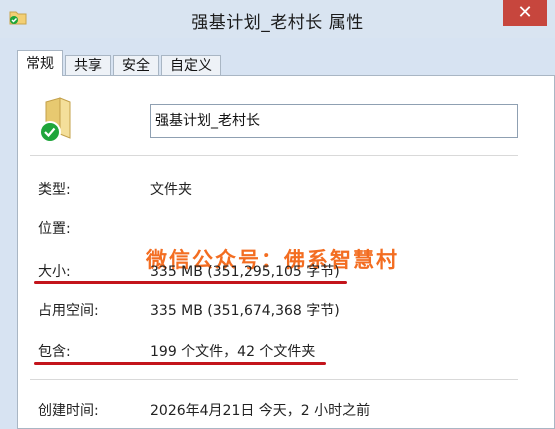 This screenshot has height=429, width=555. Describe the element at coordinates (233, 352) in the screenshot. I see `contains-value: 199 个文件，42 个文件夹` at that location.